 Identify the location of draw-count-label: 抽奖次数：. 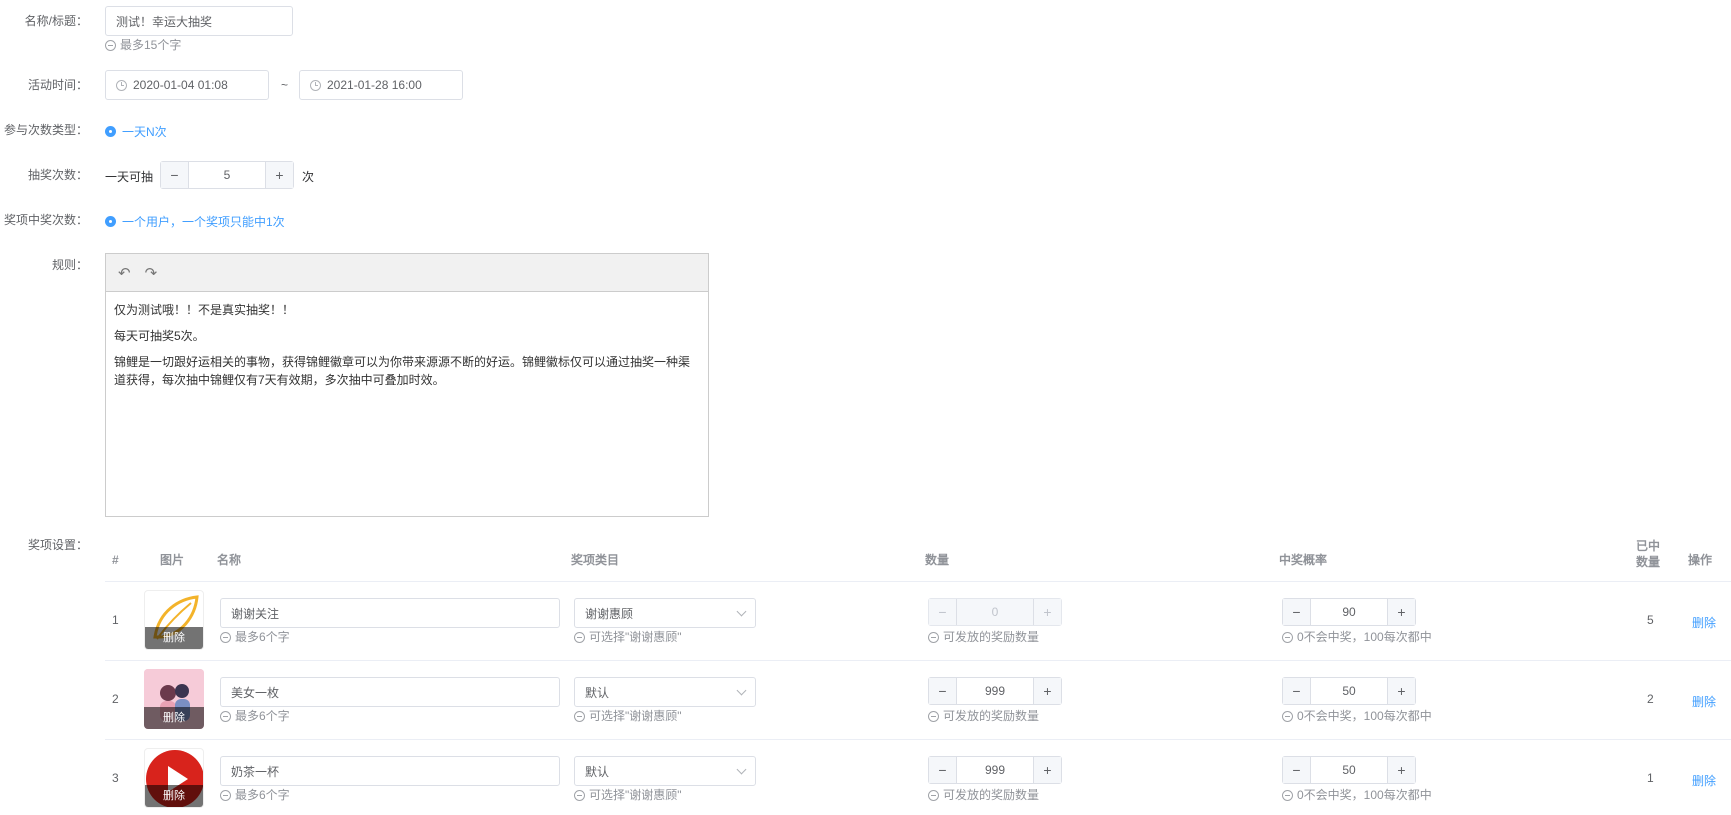
(57, 175).